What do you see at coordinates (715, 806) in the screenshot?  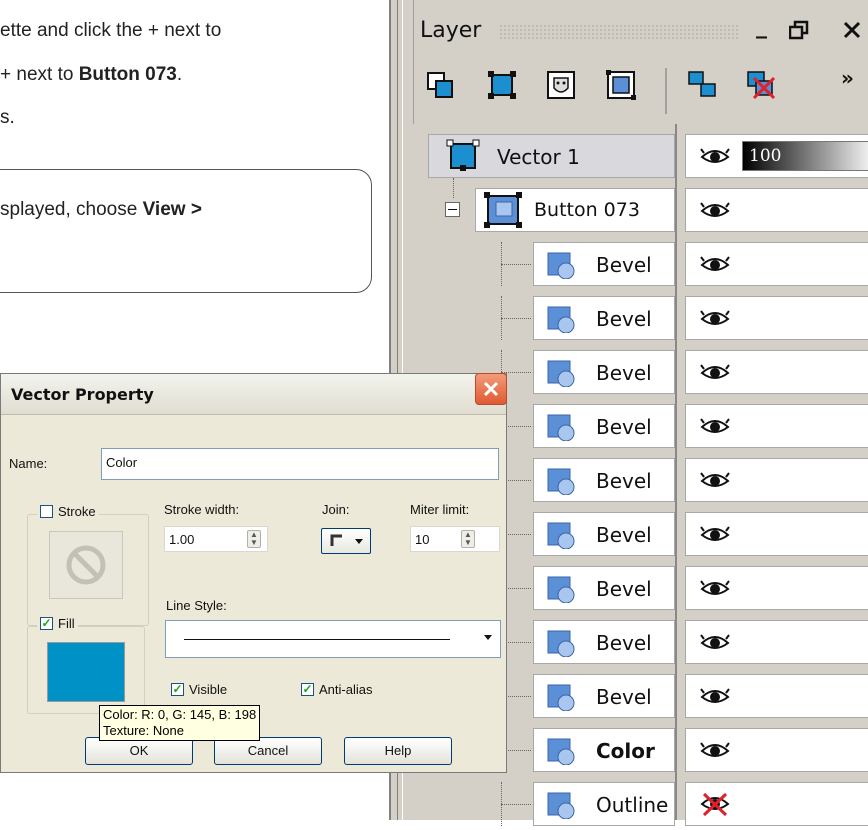 I see `hidden-eye-icon` at bounding box center [715, 806].